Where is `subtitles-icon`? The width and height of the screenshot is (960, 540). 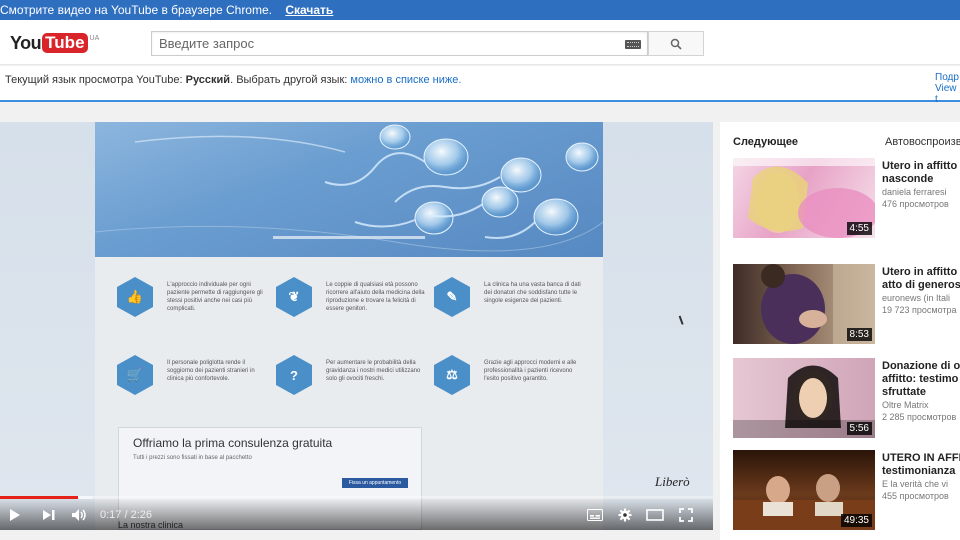
subtitles-icon is located at coordinates (595, 515).